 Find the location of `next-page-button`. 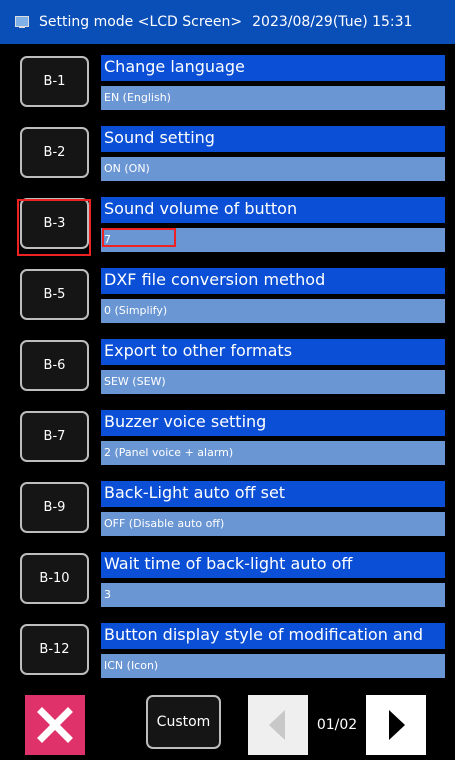

next-page-button is located at coordinates (396, 725).